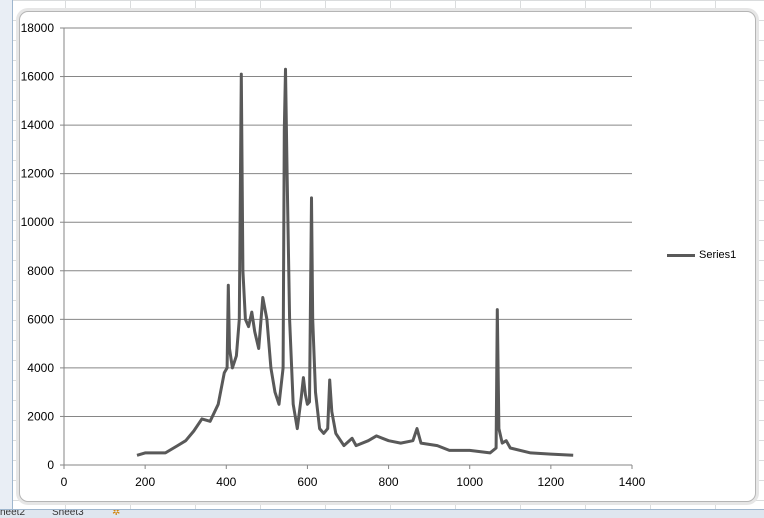 Image resolution: width=764 pixels, height=518 pixels. Describe the element at coordinates (68, 514) in the screenshot. I see `sheet-tab: Sheet3` at that location.